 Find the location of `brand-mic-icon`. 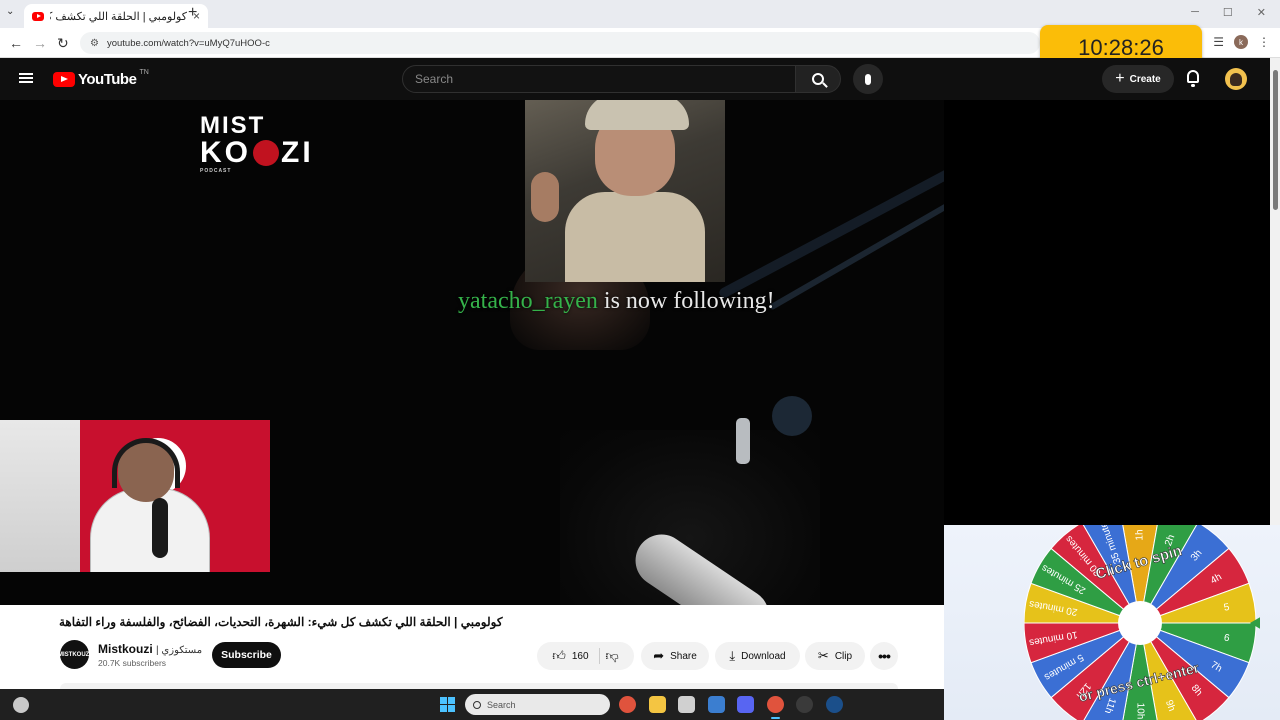

brand-mic-icon is located at coordinates (266, 153).